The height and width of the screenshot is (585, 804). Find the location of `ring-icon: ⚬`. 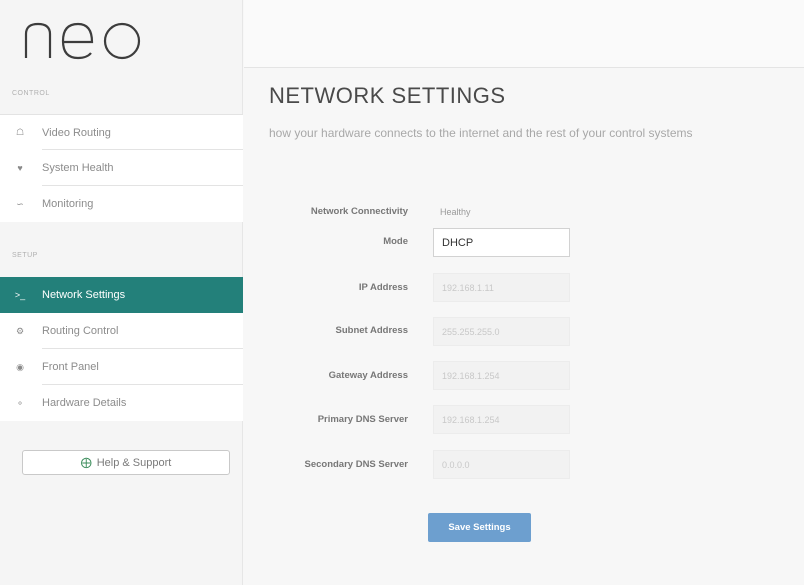

ring-icon: ⚬ is located at coordinates (20, 402).